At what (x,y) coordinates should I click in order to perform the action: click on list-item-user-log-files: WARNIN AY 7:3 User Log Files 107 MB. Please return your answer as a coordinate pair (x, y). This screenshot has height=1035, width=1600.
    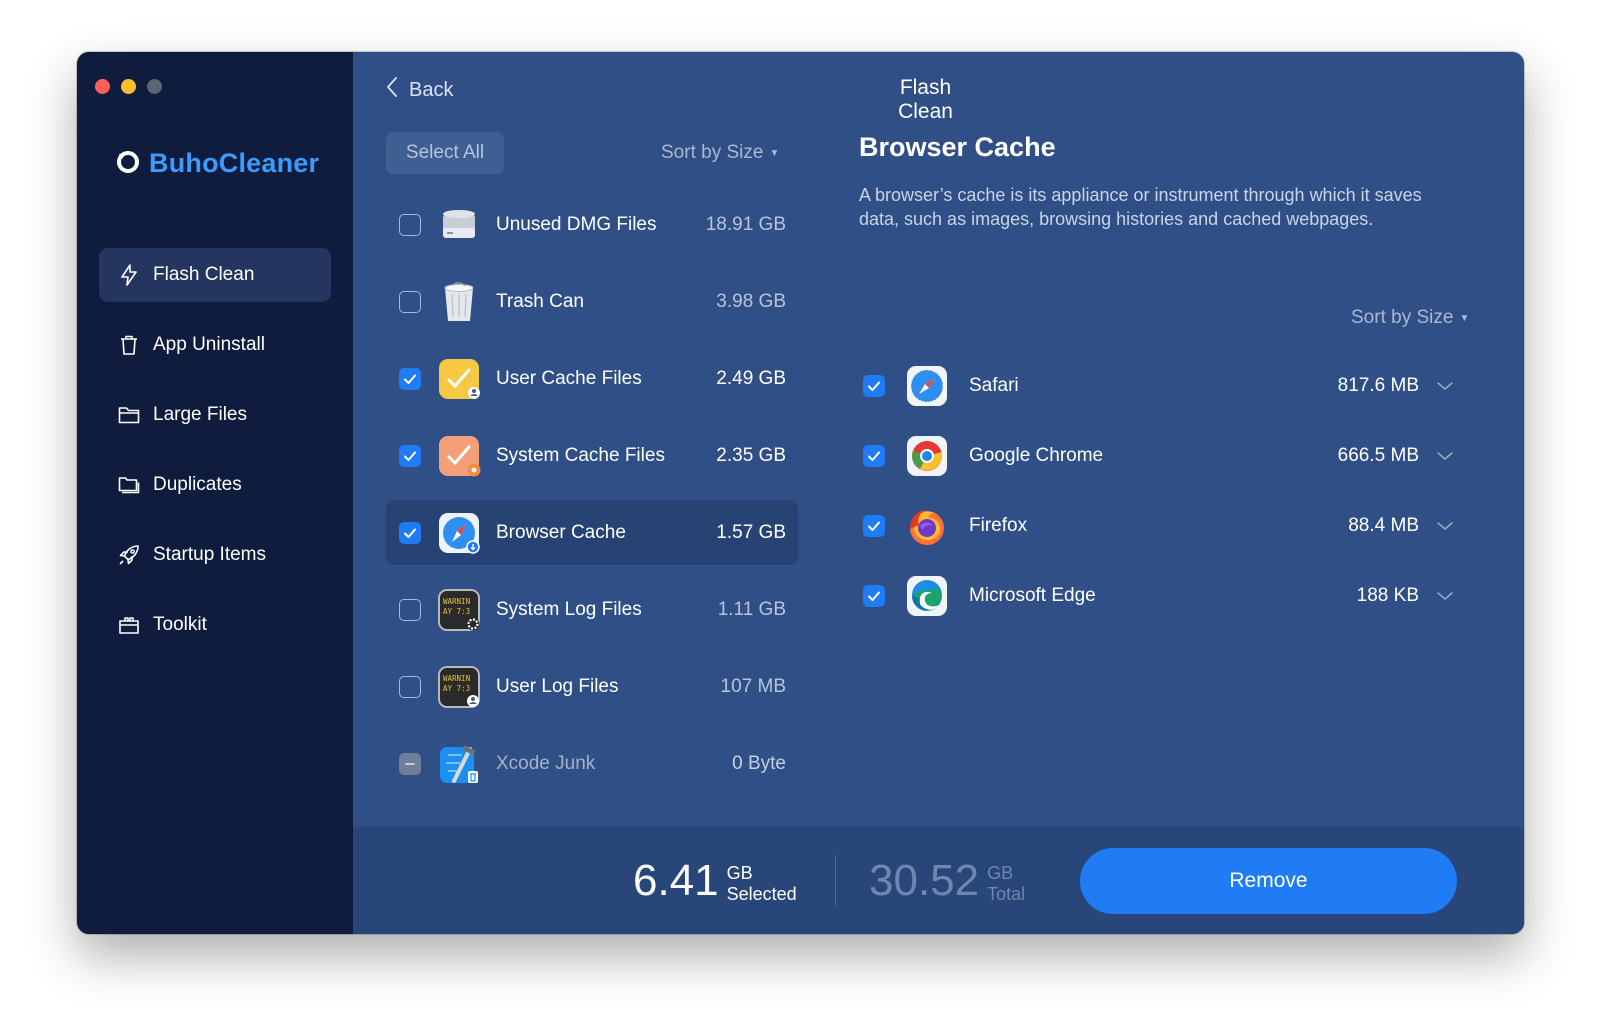
    Looking at the image, I should click on (592, 686).